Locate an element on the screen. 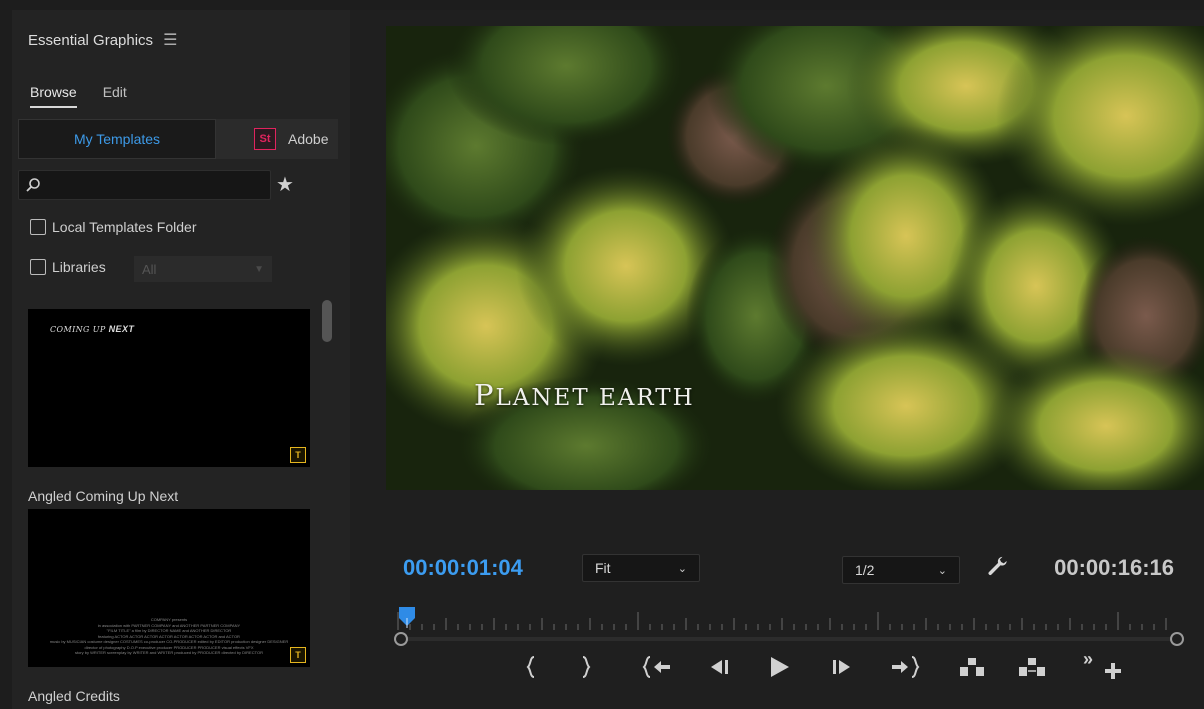 This screenshot has width=1204, height=709. step-forward-icon is located at coordinates (841, 667).